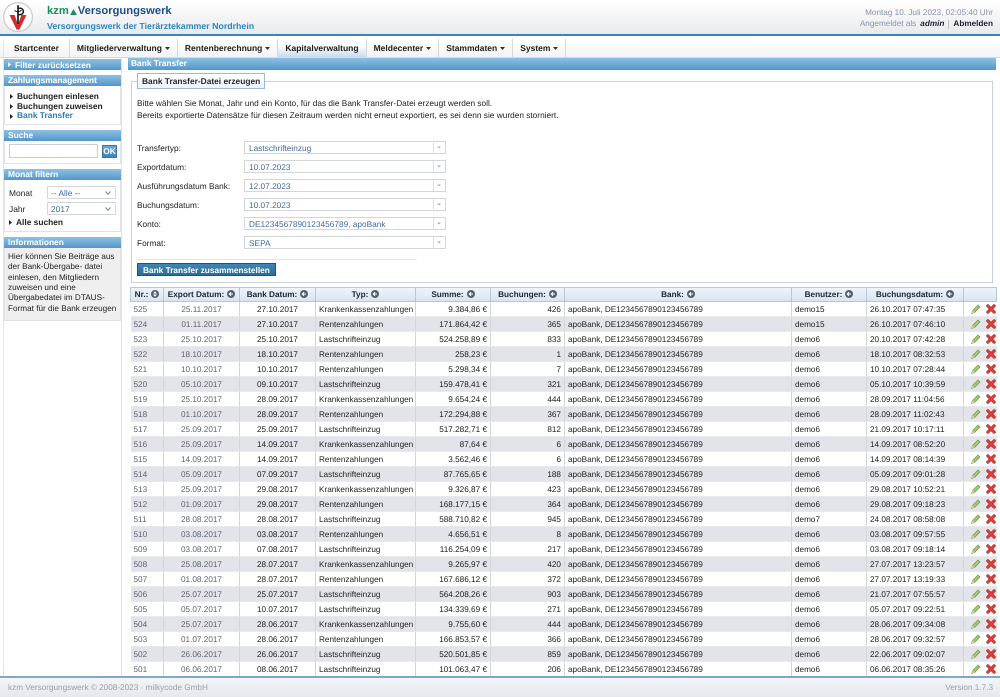 This screenshot has height=697, width=1000. Describe the element at coordinates (345, 147) in the screenshot. I see `select-field: Lastschrifteinzug` at that location.